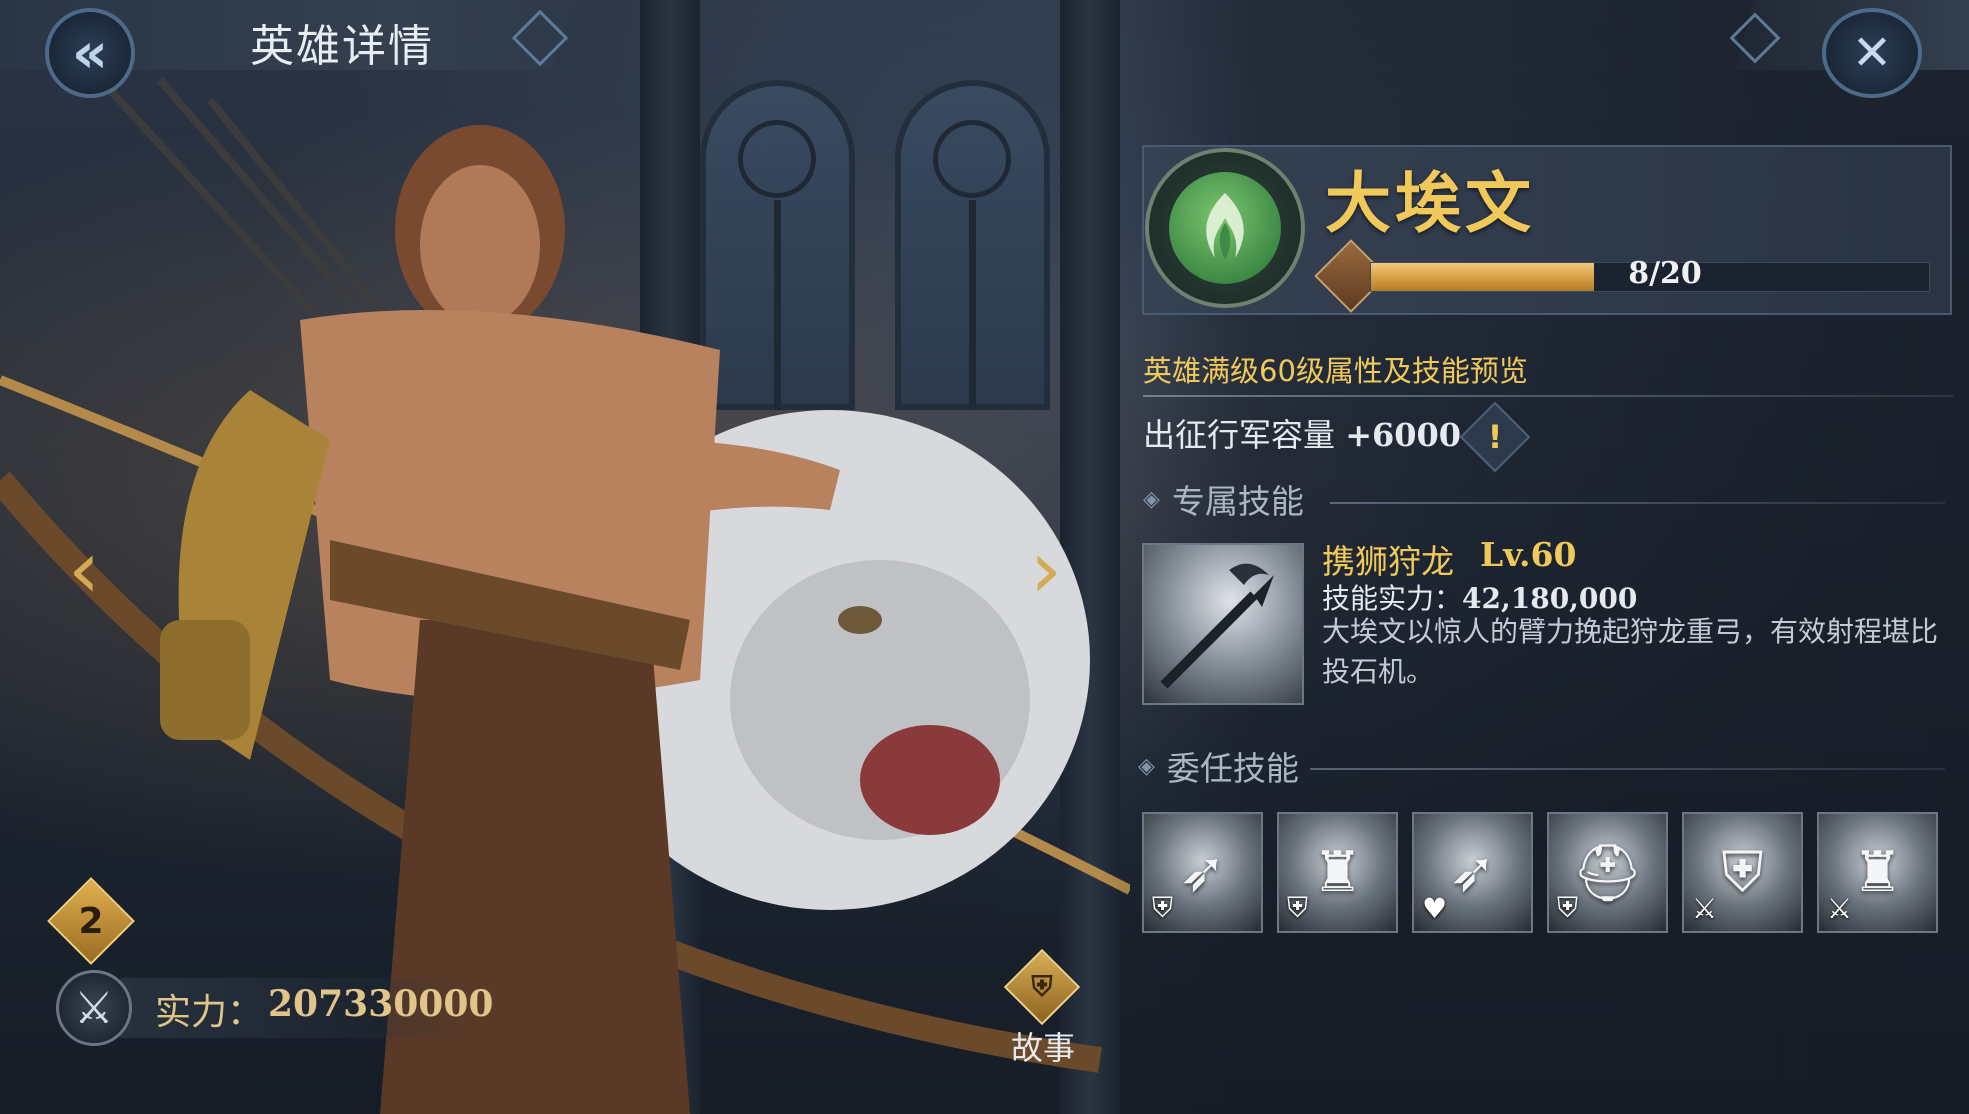 This screenshot has width=1969, height=1114. Describe the element at coordinates (1435, 908) in the screenshot. I see `slot-badge-icon: ♥` at that location.